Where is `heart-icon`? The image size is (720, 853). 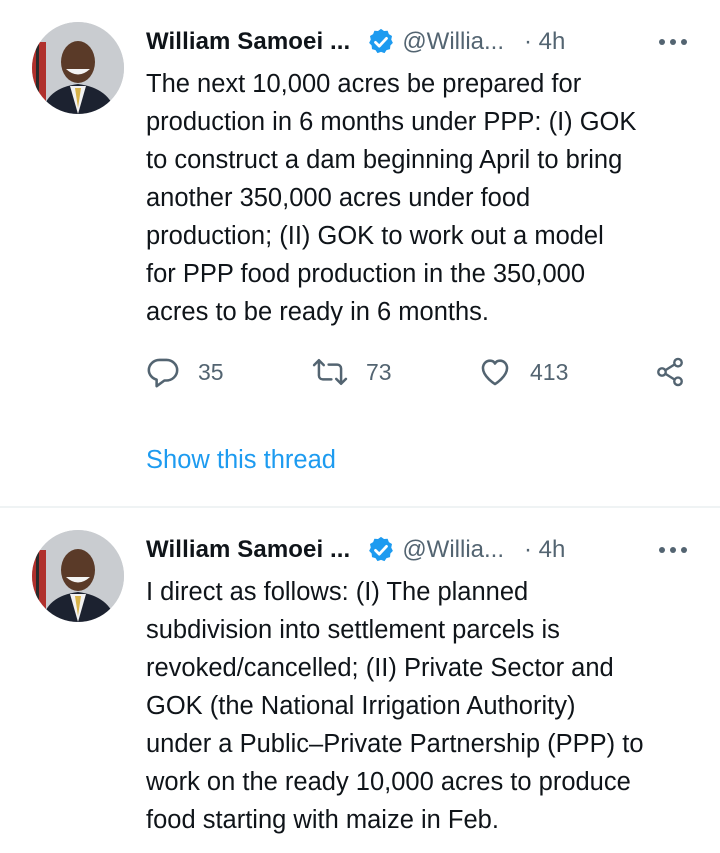
heart-icon is located at coordinates (495, 372).